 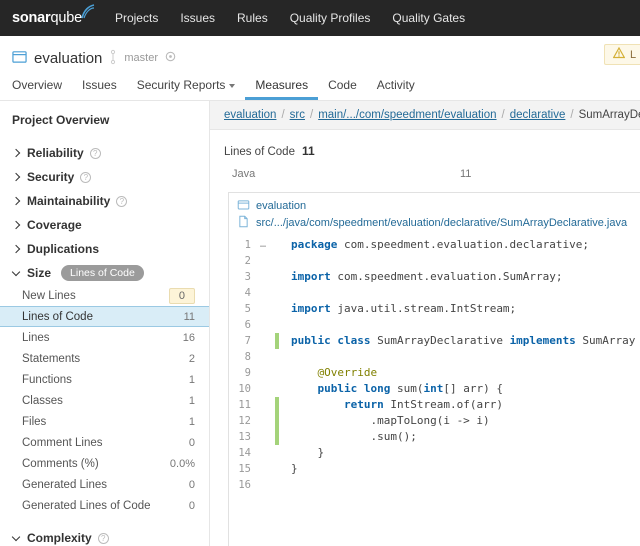 I want to click on sonarqube-logo: sonarqube, so click(x=53, y=15).